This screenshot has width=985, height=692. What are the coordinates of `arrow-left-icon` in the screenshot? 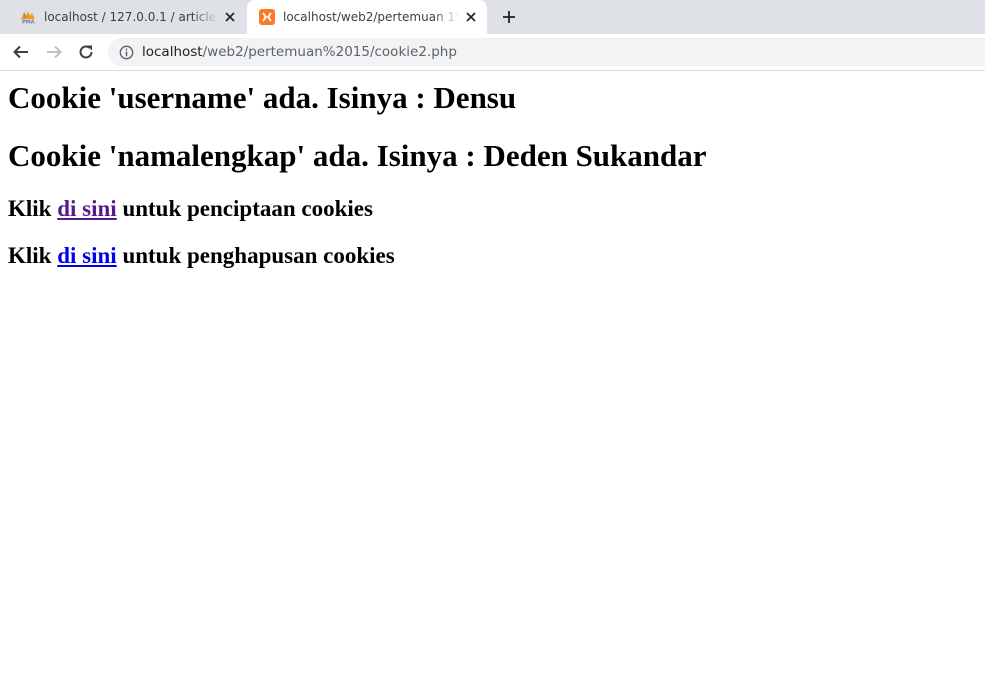 It's located at (20, 52).